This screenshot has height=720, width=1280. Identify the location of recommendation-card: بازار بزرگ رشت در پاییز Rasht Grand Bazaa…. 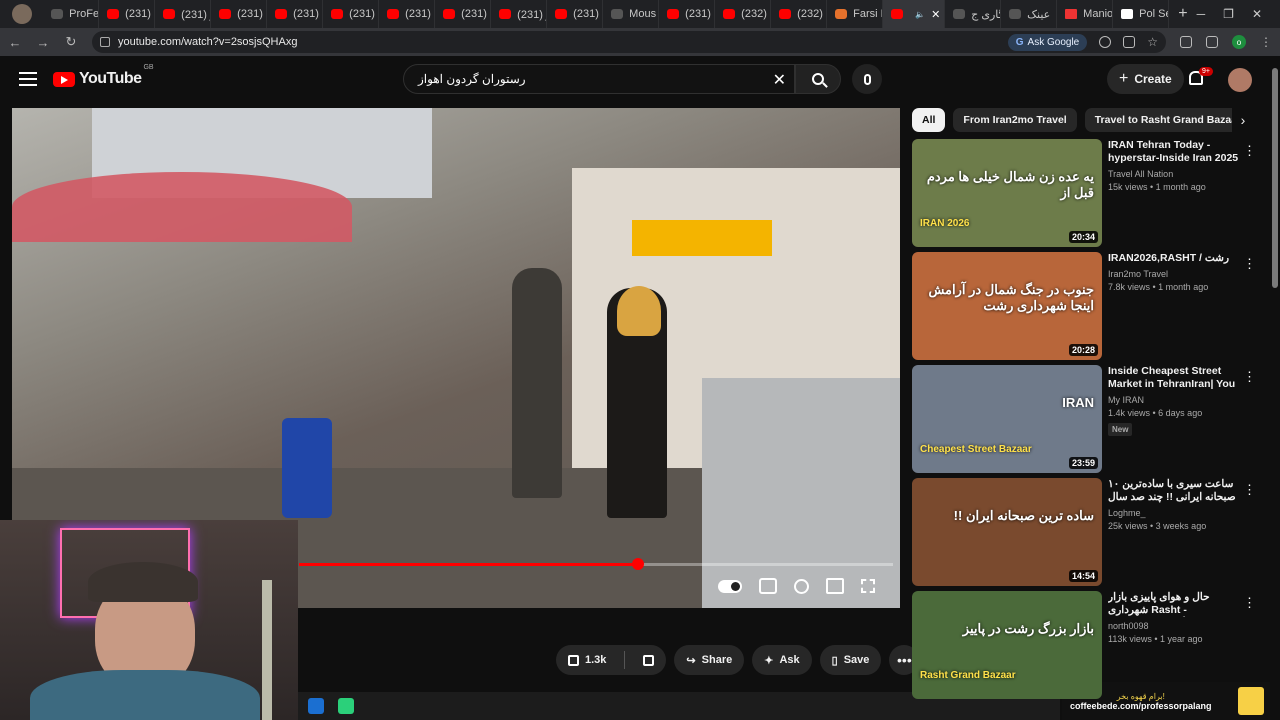
(1087, 645).